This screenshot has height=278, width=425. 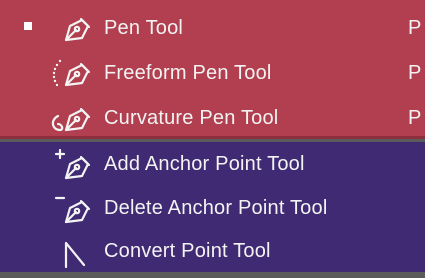 What do you see at coordinates (144, 28) in the screenshot?
I see `menu-item-label: Pen Tool` at bounding box center [144, 28].